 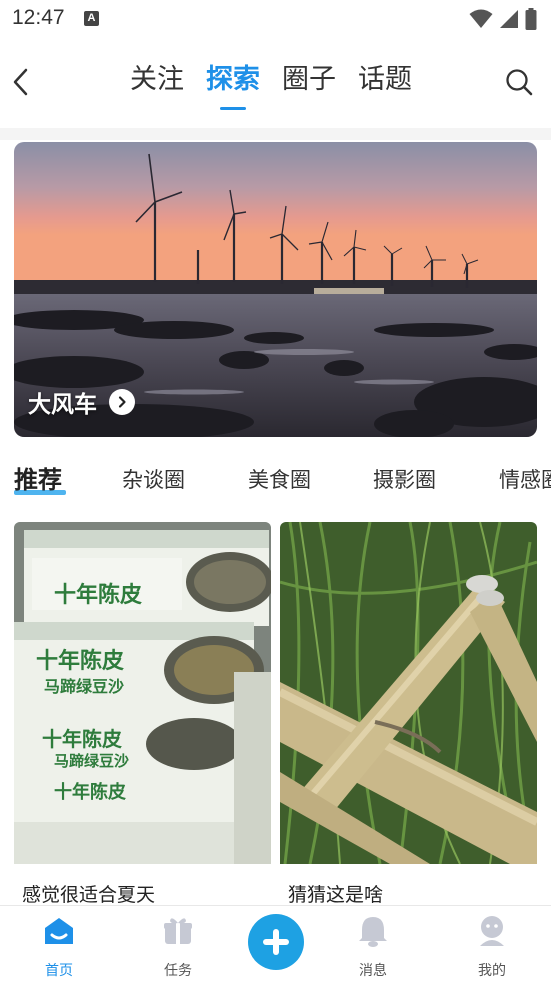 I want to click on nav-tasks: 任务, so click(x=178, y=947).